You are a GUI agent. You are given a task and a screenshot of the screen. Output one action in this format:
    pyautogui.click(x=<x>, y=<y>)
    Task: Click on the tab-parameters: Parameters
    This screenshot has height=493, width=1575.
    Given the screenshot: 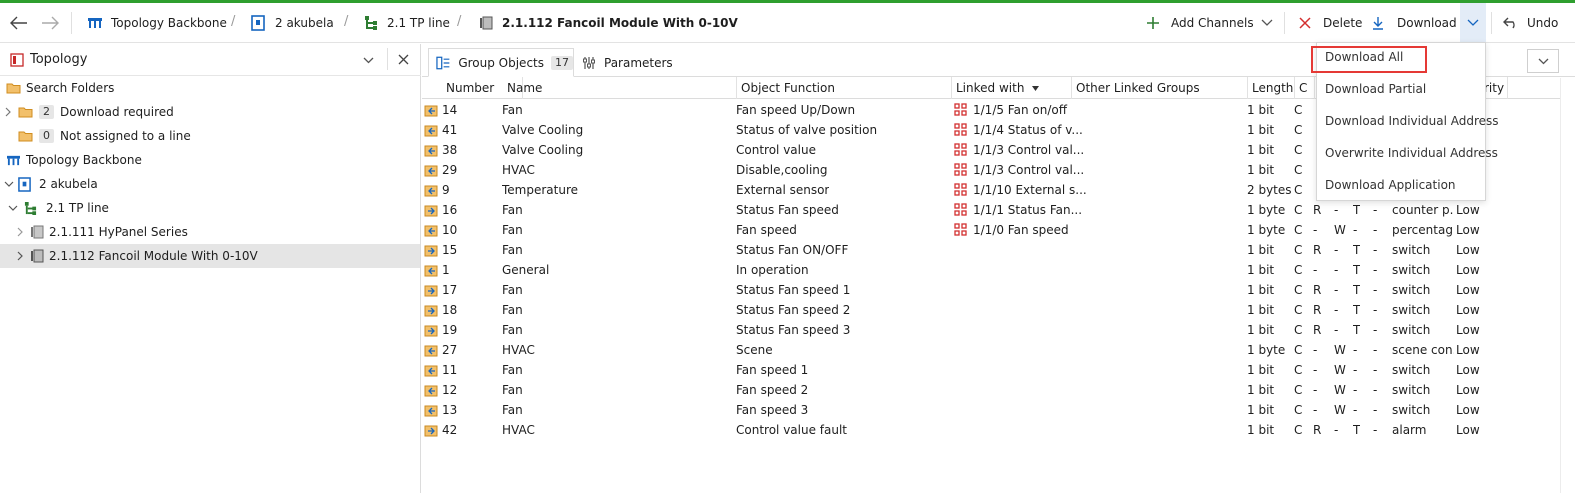 What is the action you would take?
    pyautogui.click(x=627, y=62)
    